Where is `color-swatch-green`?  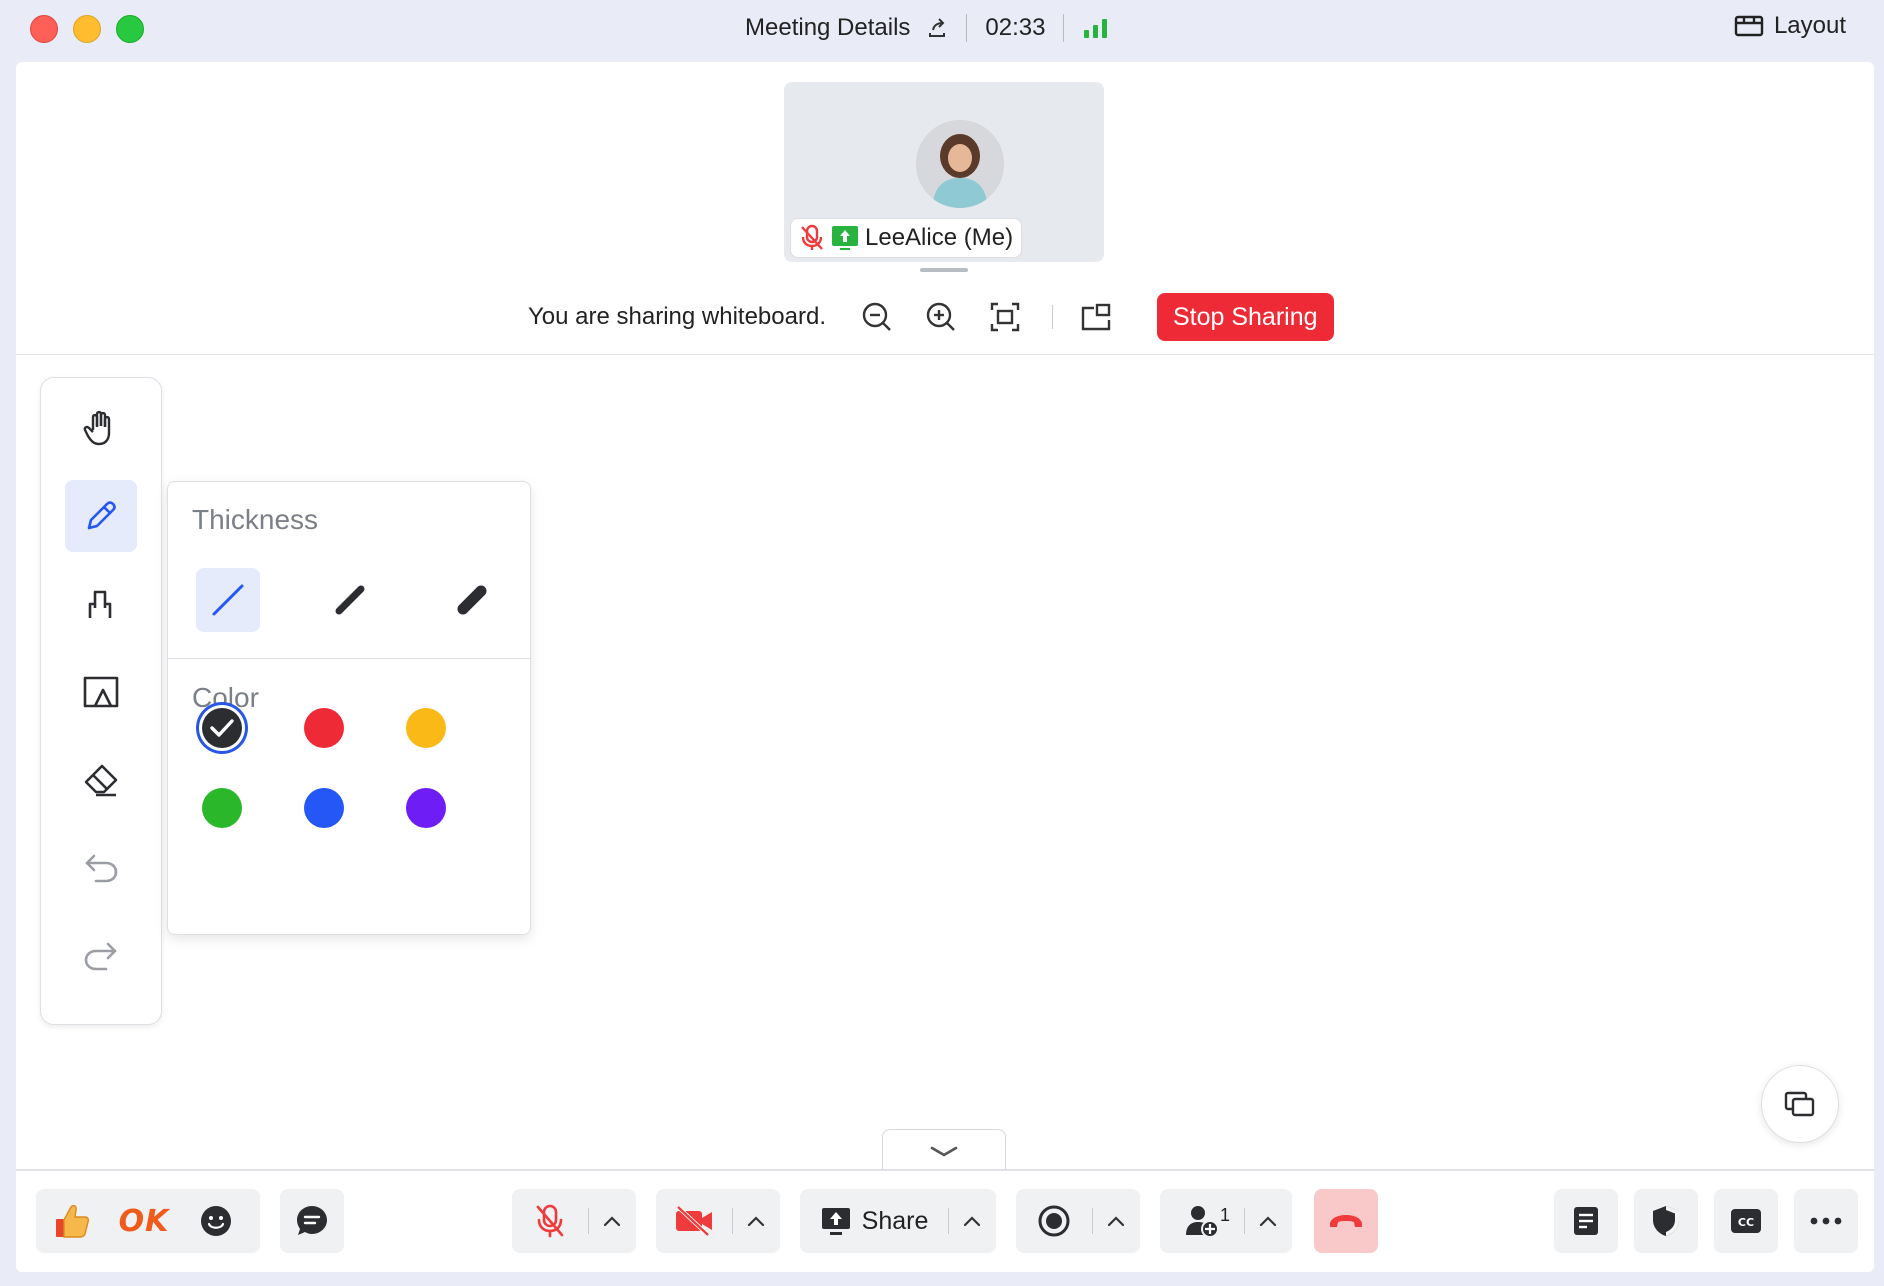 color-swatch-green is located at coordinates (222, 808).